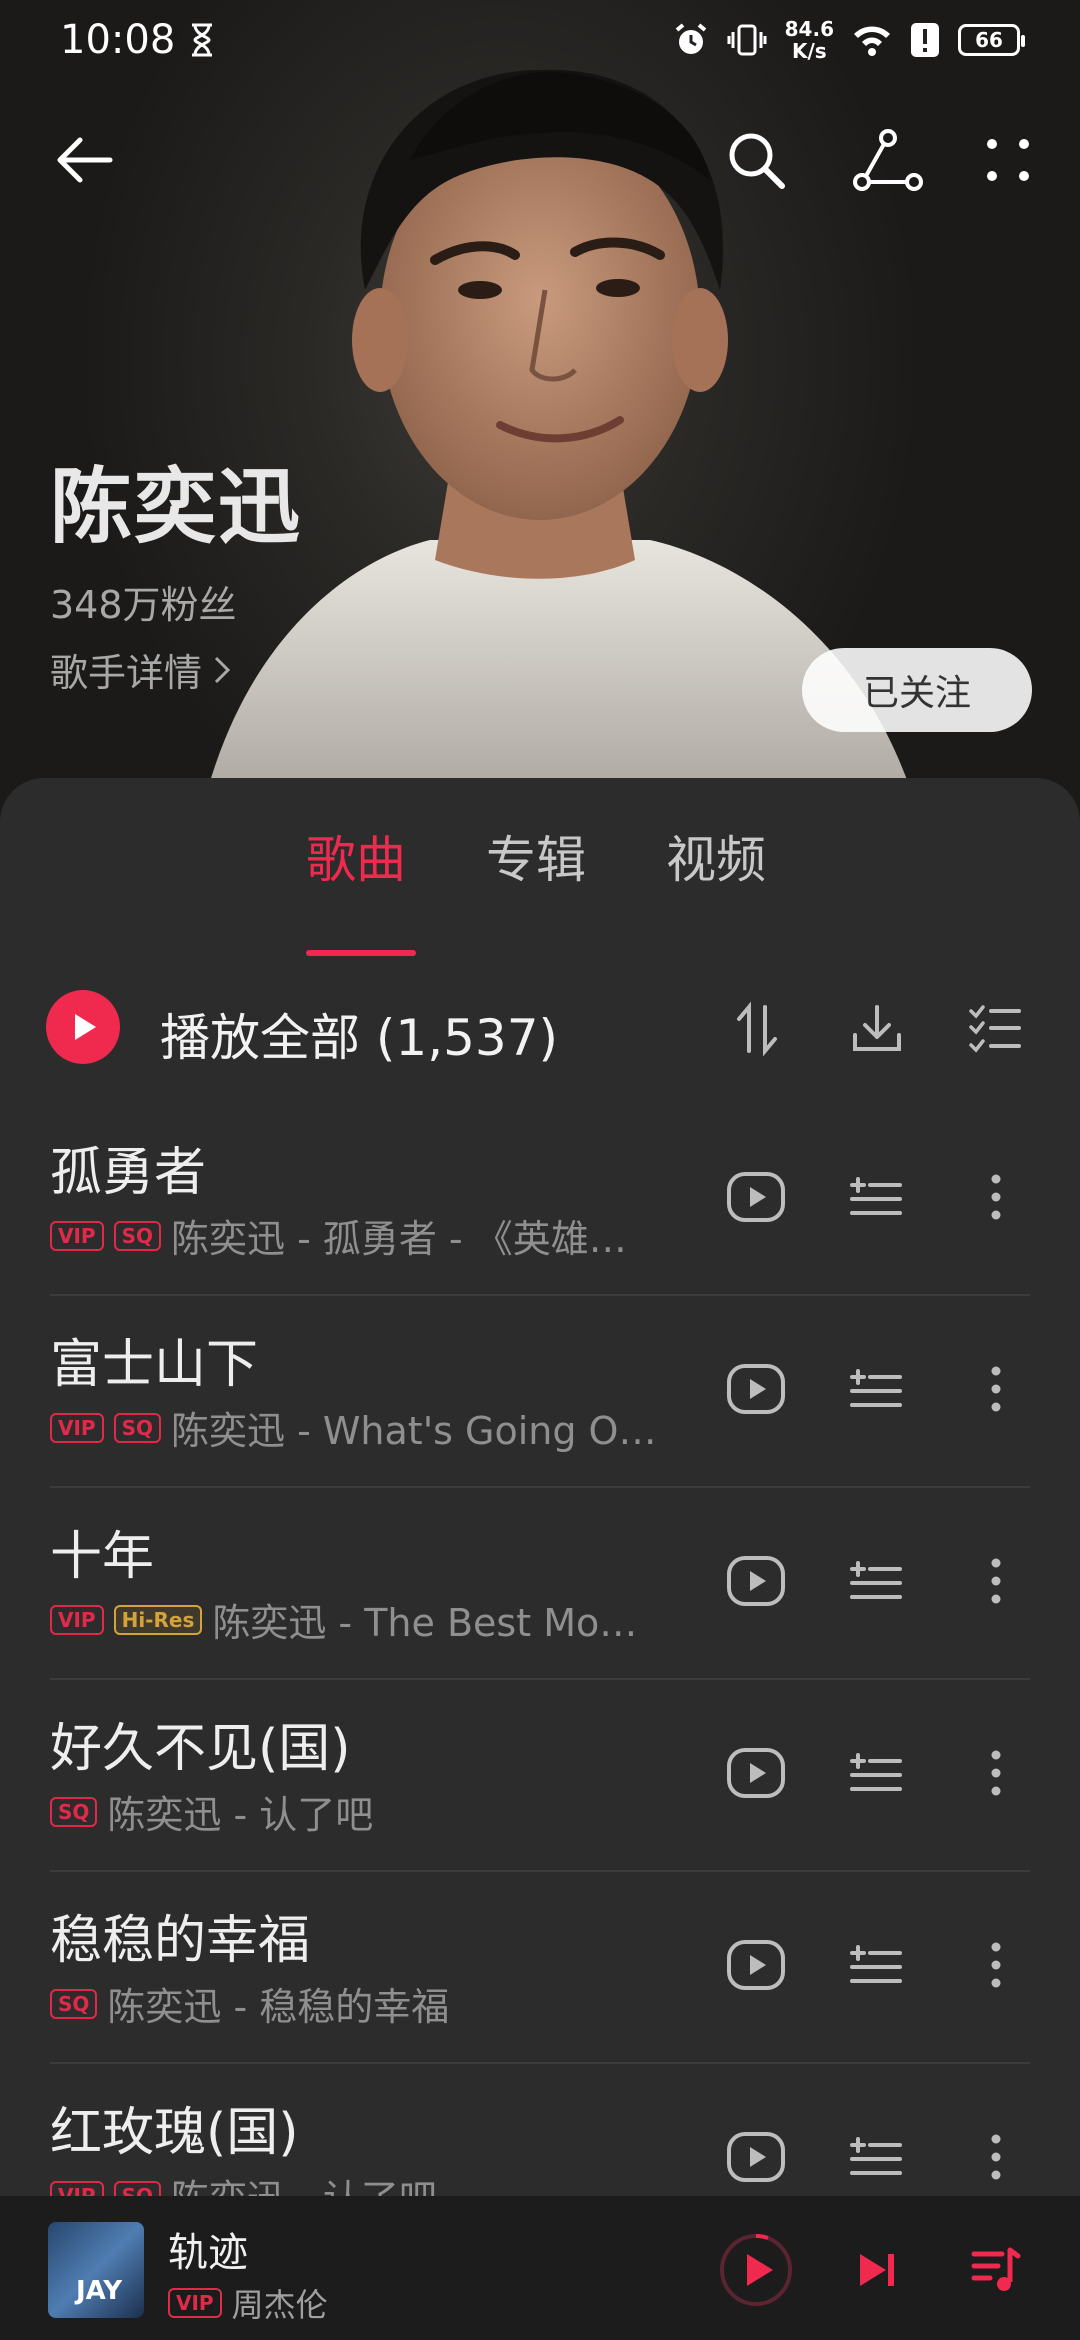  What do you see at coordinates (925, 40) in the screenshot?
I see `alert-icon` at bounding box center [925, 40].